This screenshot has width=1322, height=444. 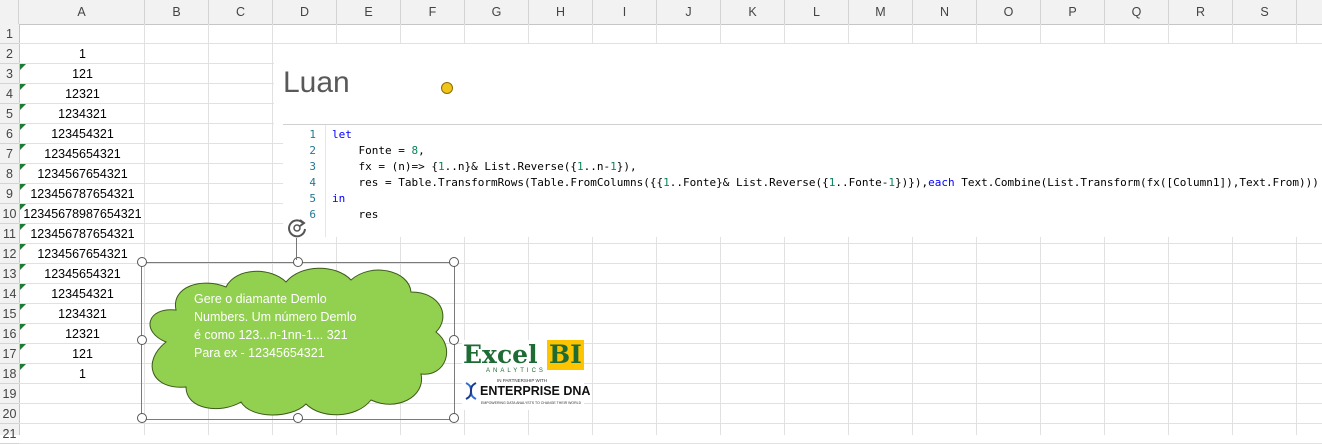 I want to click on sheet-title: Luan, so click(x=316, y=83).